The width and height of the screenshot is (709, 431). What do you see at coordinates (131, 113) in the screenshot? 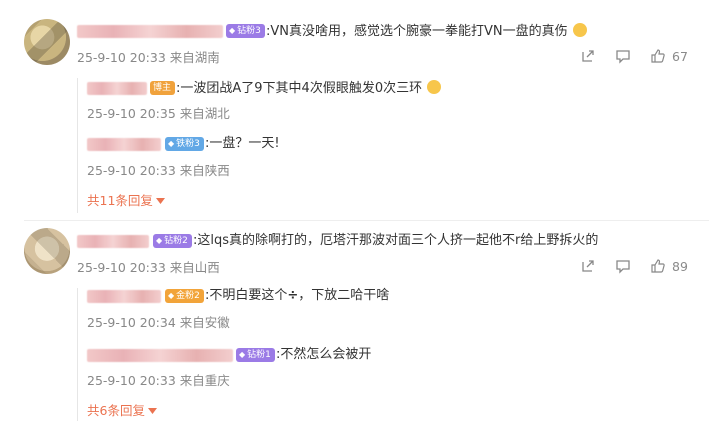
I see `timestamp: 25-9-10 20:35` at bounding box center [131, 113].